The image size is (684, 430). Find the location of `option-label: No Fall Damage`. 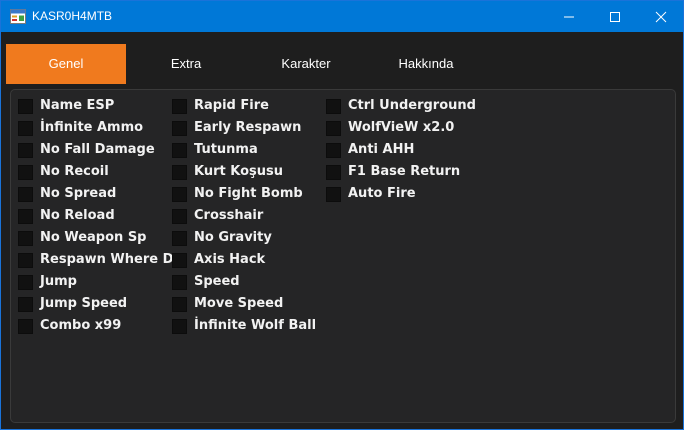

option-label: No Fall Damage is located at coordinates (97, 149).